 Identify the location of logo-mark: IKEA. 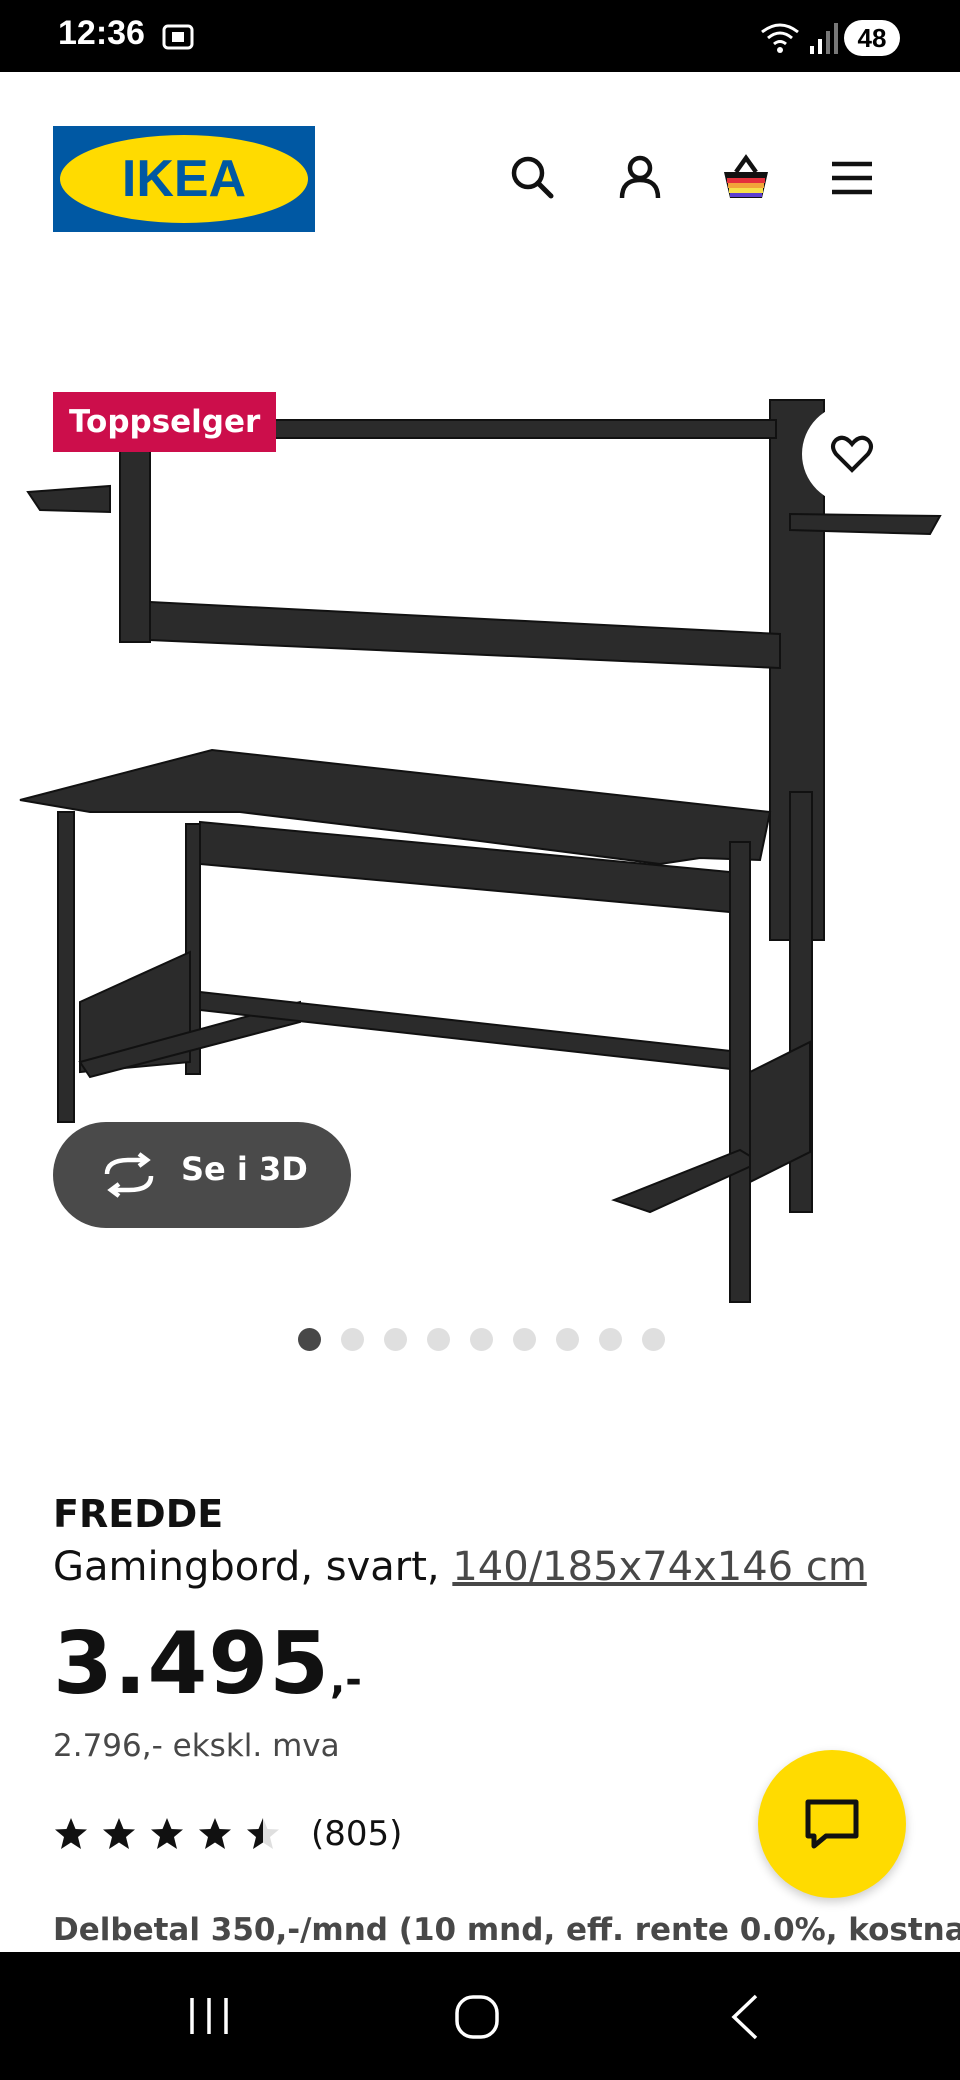
(184, 179).